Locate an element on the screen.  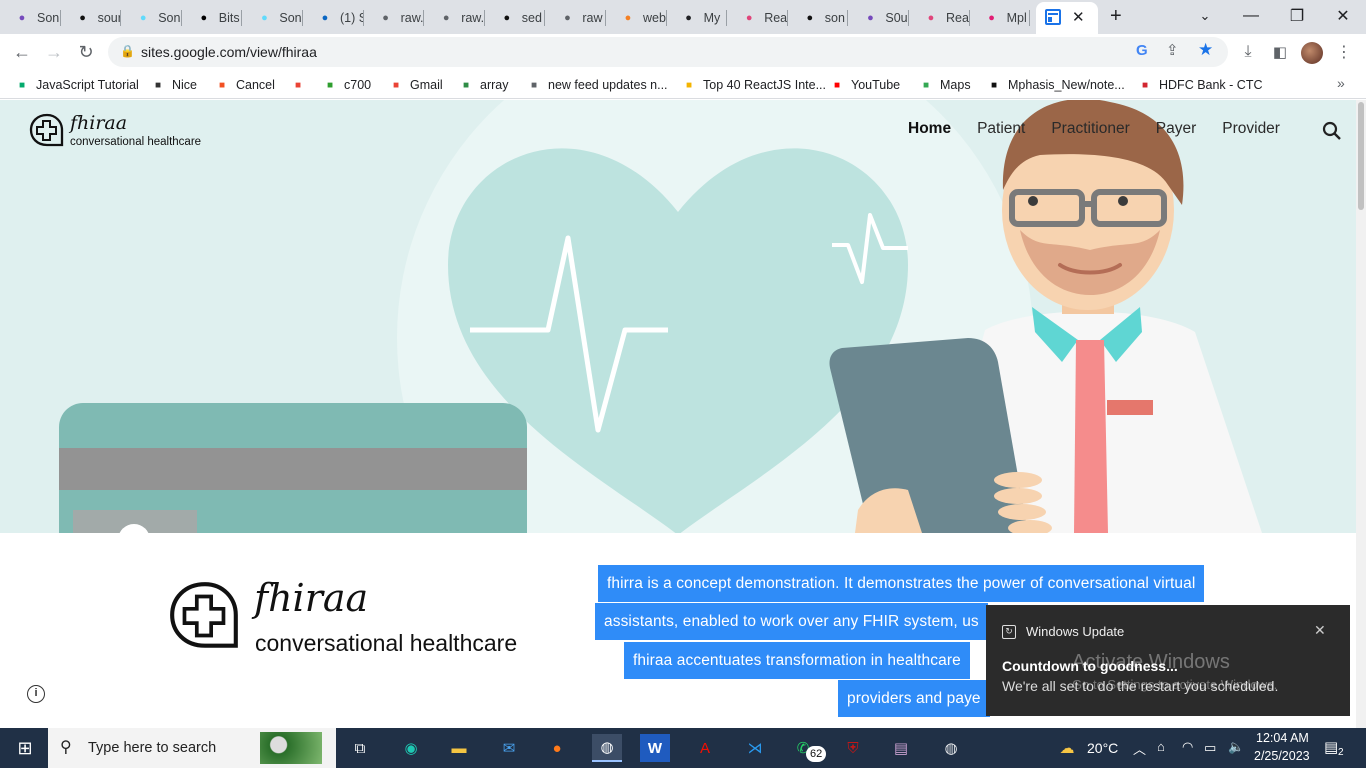
bookmark-item: ■ YouTube is located at coordinates (864, 85).